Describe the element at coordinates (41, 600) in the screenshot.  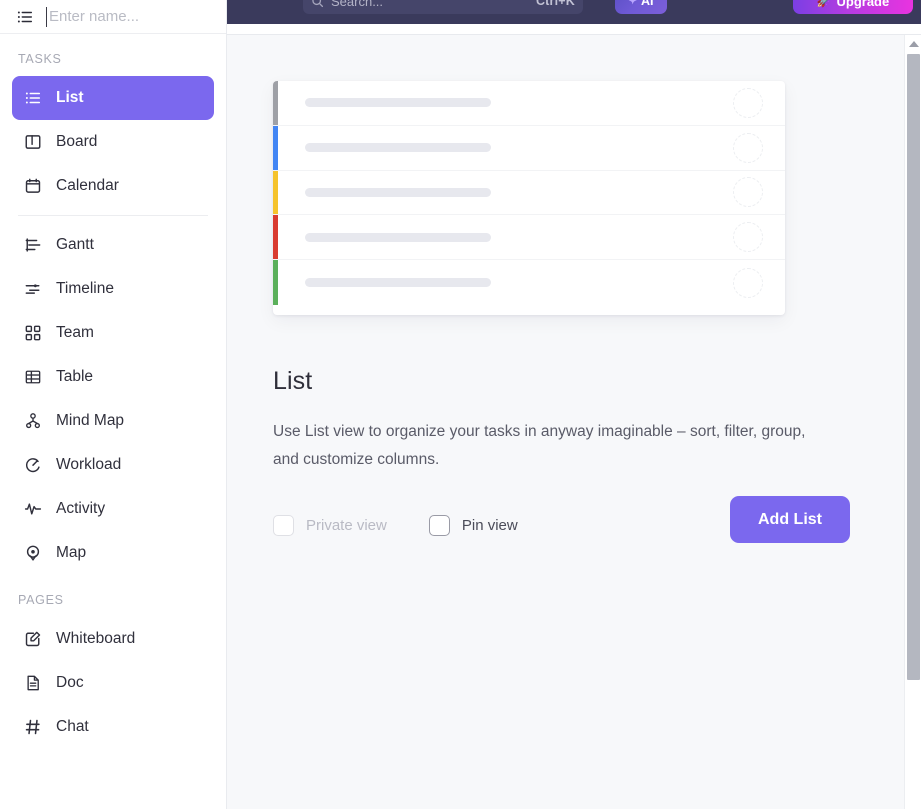
I see `sidebar-section-pages-label: PAGES` at that location.